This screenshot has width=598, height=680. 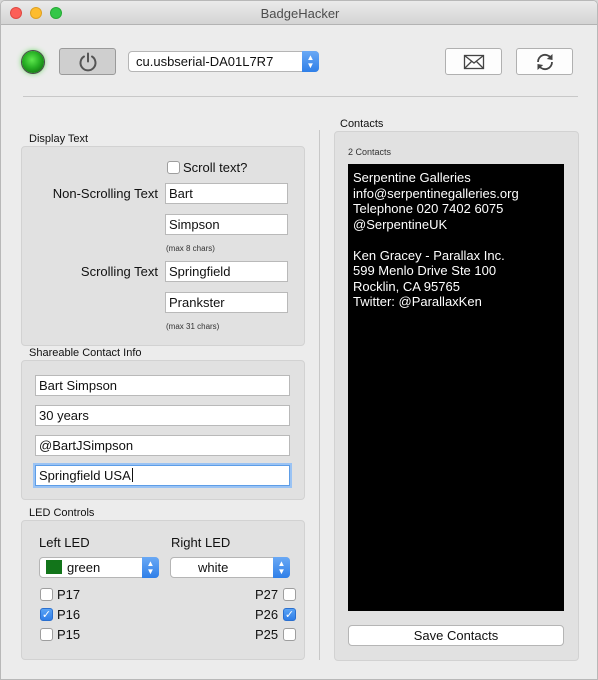 I want to click on left-led-color-select: green ▲ ▼, so click(x=99, y=567).